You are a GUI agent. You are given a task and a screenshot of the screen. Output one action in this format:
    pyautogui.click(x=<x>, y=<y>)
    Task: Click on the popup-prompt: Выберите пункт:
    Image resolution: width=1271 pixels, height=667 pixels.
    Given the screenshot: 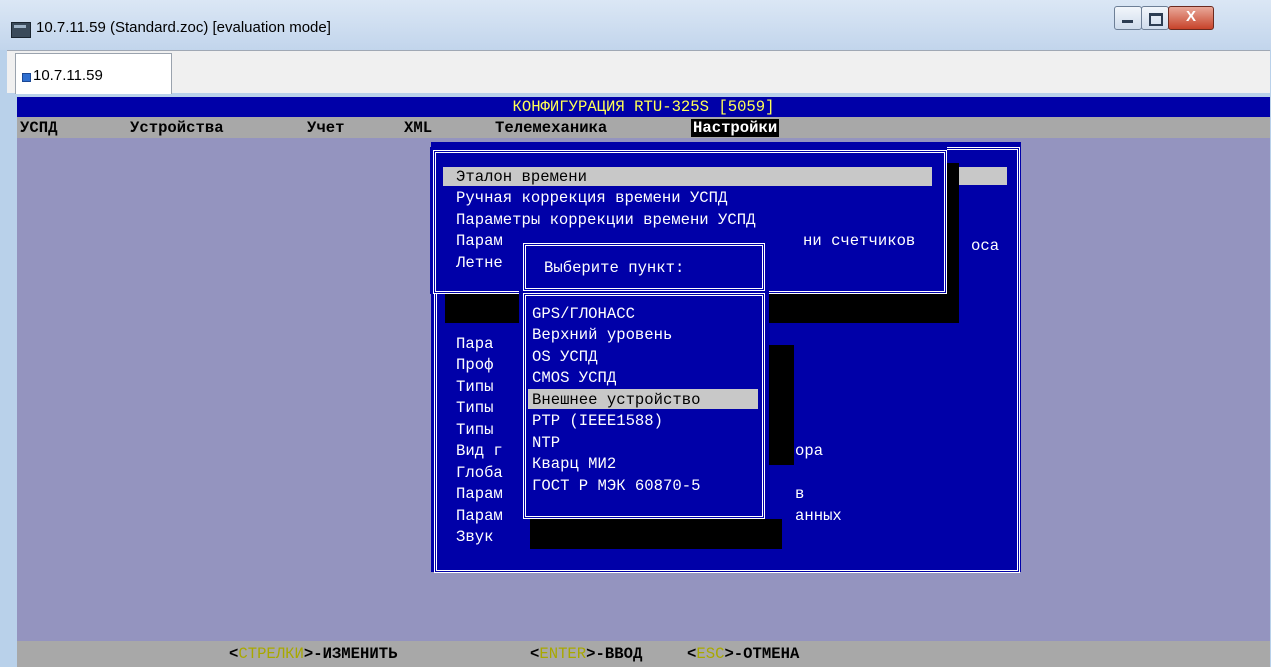 What is the action you would take?
    pyautogui.click(x=614, y=268)
    